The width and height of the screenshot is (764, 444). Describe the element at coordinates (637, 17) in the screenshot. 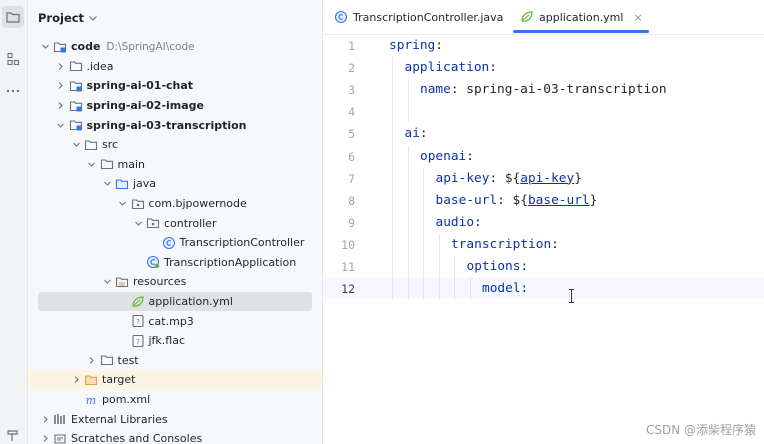

I see `close-tab-icon: ×` at that location.